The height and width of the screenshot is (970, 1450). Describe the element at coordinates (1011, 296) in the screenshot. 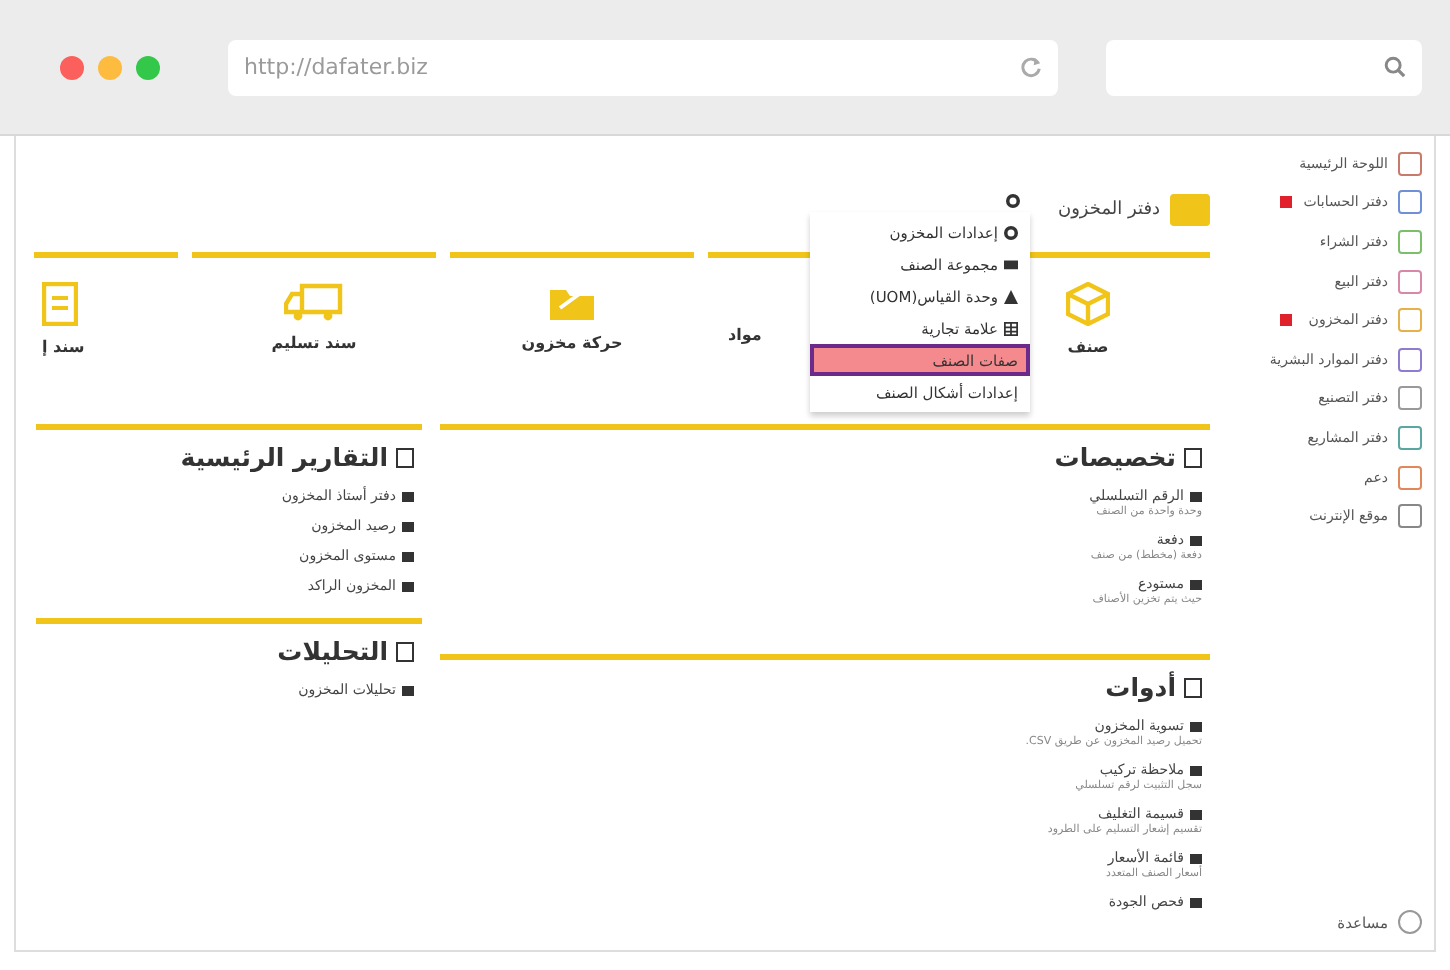

I see `triangle-icon` at that location.